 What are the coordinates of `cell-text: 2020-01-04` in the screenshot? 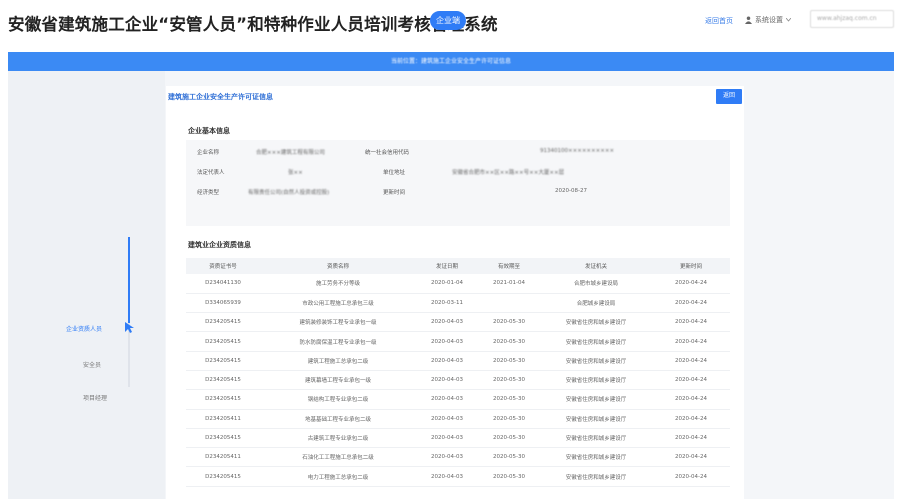 It's located at (447, 283).